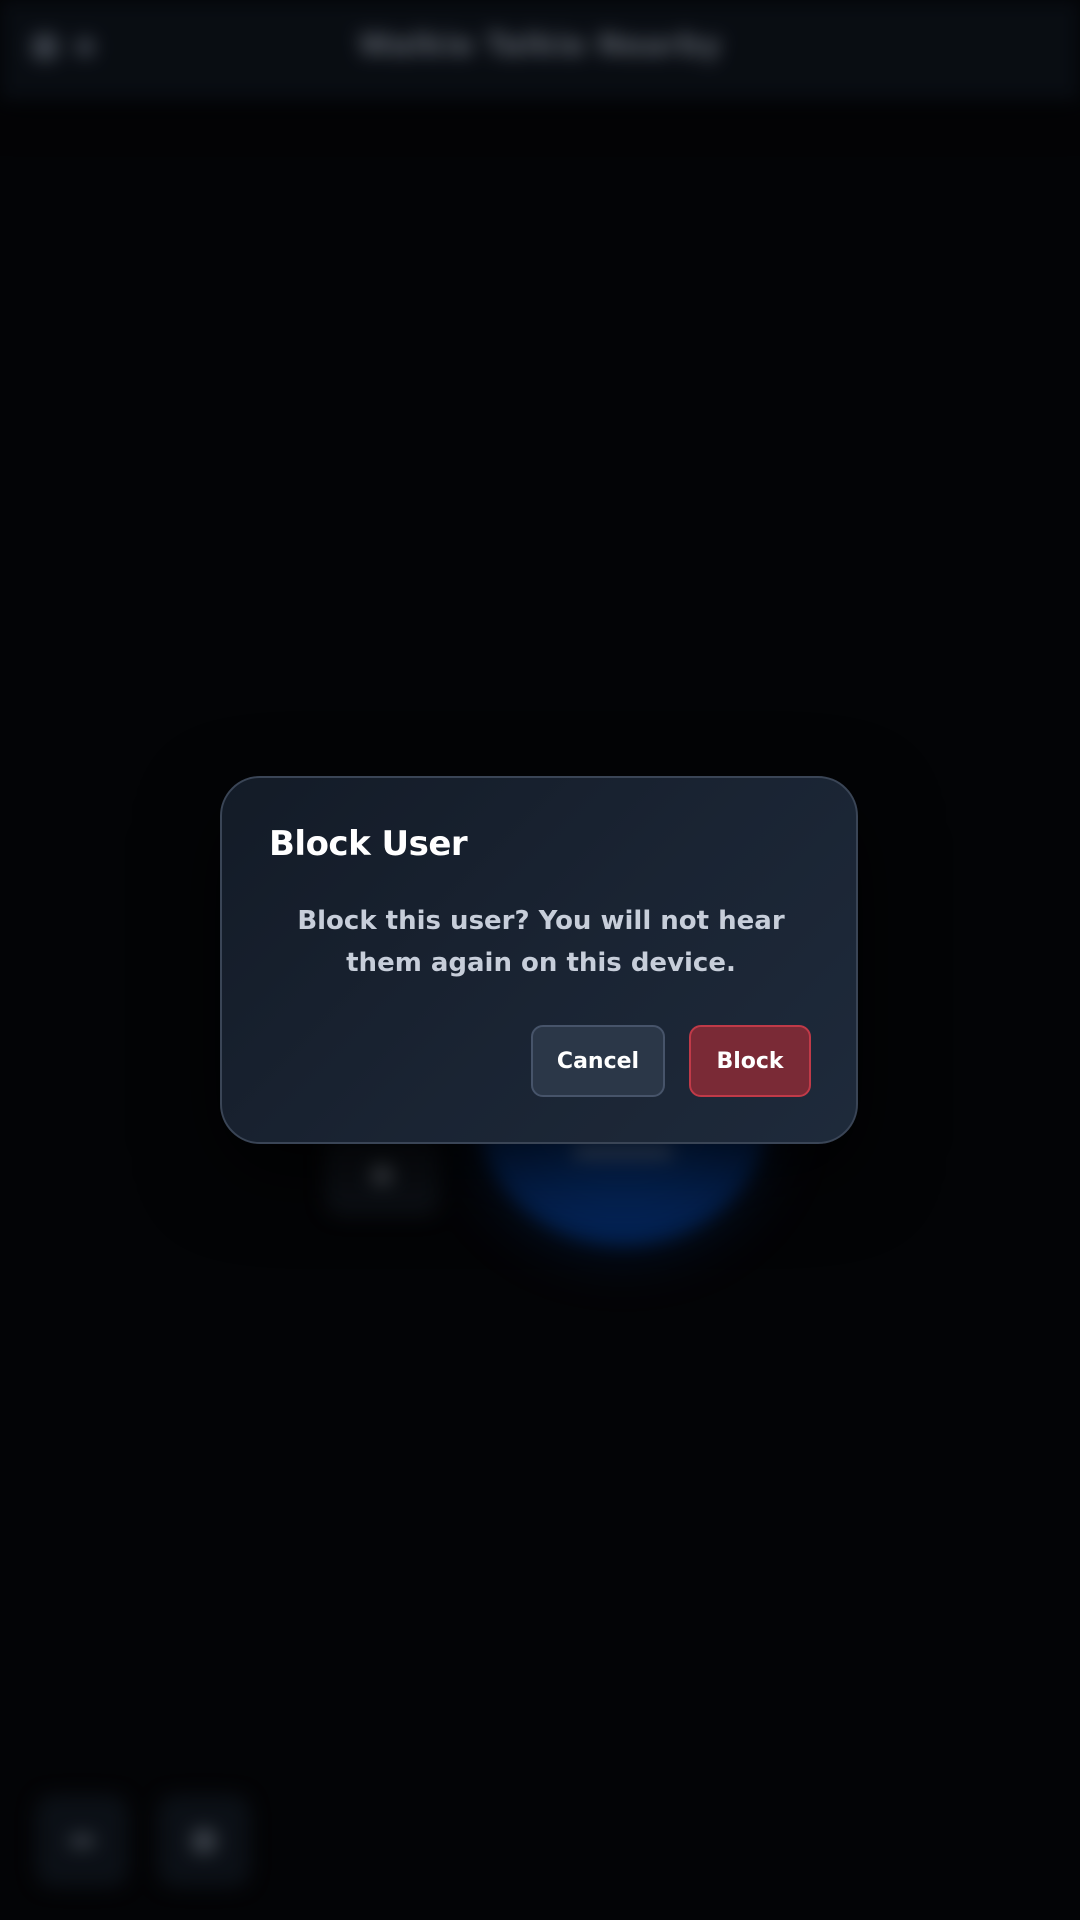 This screenshot has width=1080, height=1920. Describe the element at coordinates (368, 844) in the screenshot. I see `dialog-title: Block User` at that location.